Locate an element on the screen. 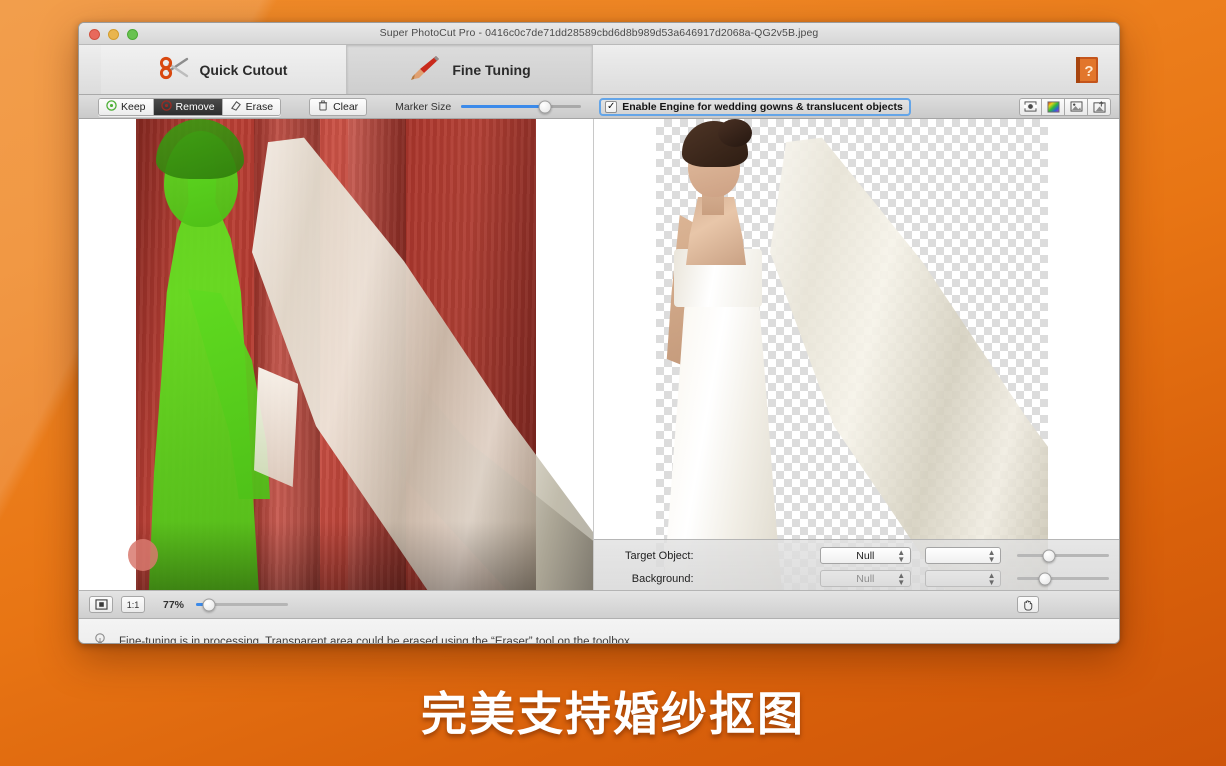 The width and height of the screenshot is (1226, 766). object-settings-panel: Target Object: Null ▲▼ ▲▼ Background: is located at coordinates (856, 564).